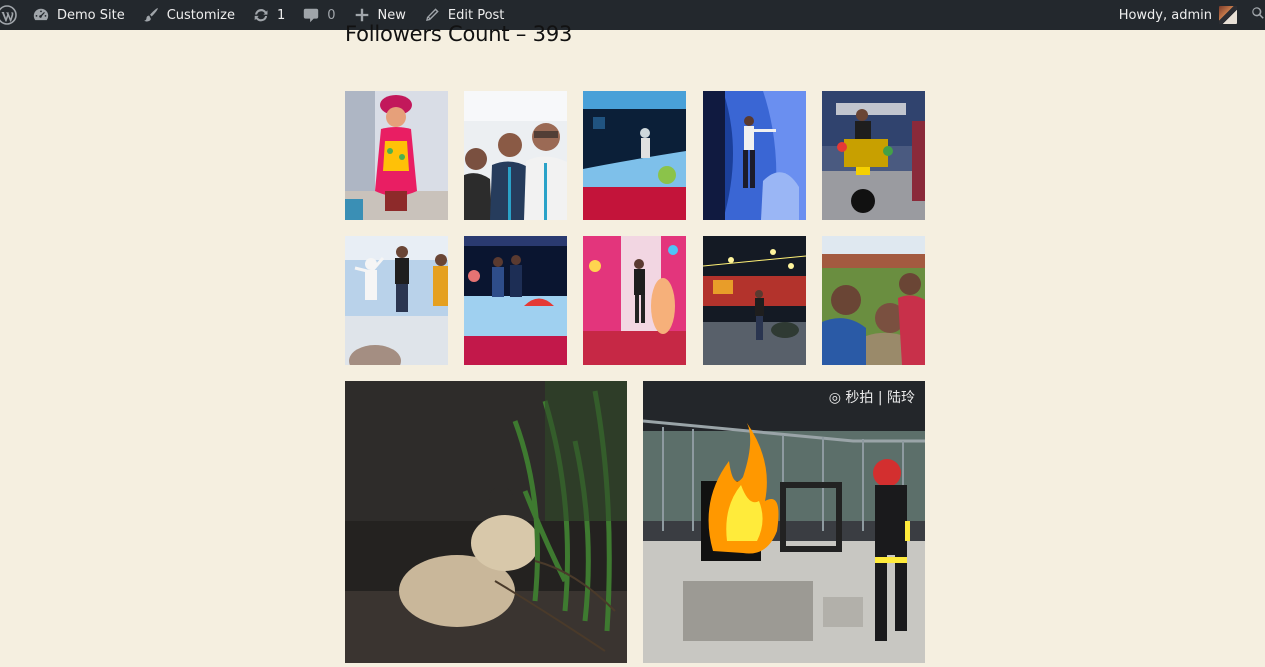  Describe the element at coordinates (8, 15) in the screenshot. I see `wordpress-logo-icon` at that location.